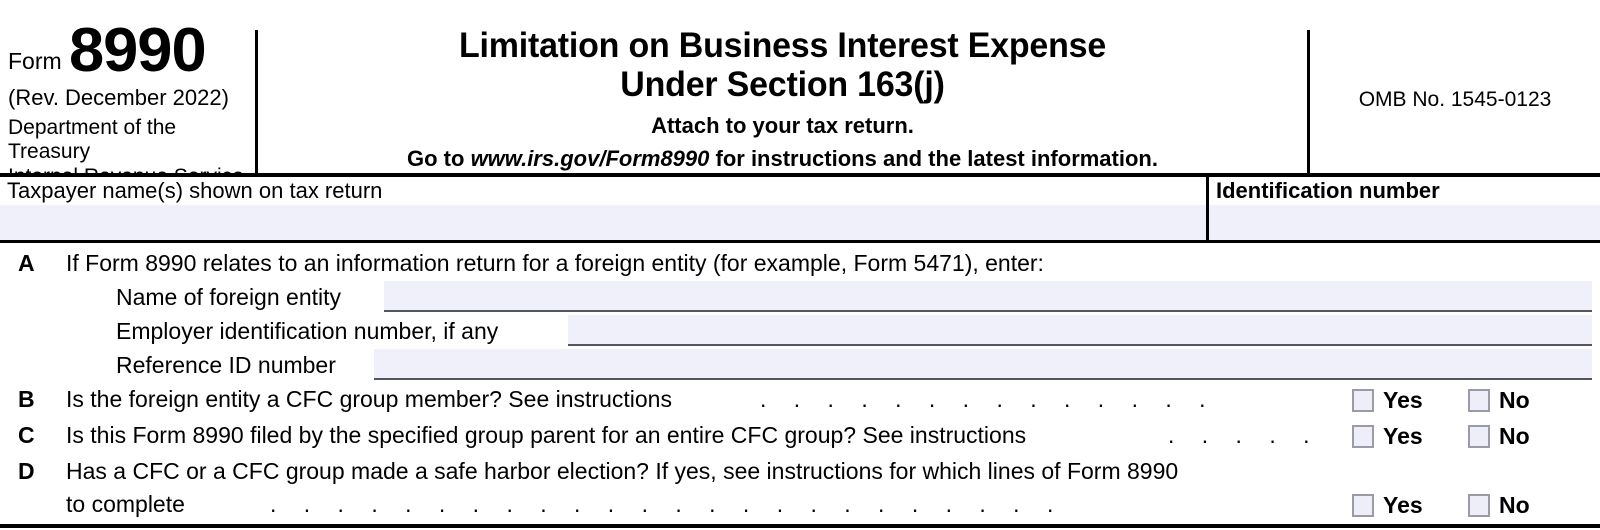  Describe the element at coordinates (439, 158) in the screenshot. I see `goto-prefix: Go to` at that location.